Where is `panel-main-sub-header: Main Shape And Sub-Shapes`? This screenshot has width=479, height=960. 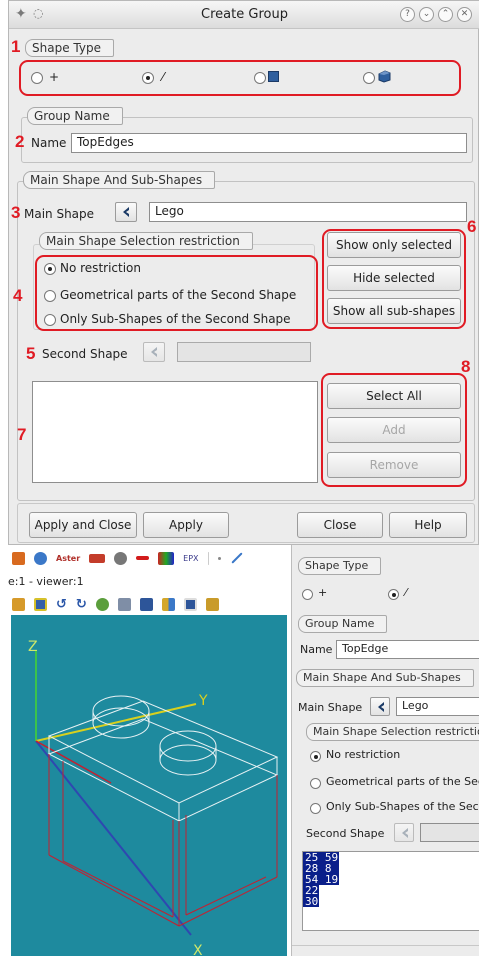
panel-main-sub-header: Main Shape And Sub-Shapes is located at coordinates (385, 678).